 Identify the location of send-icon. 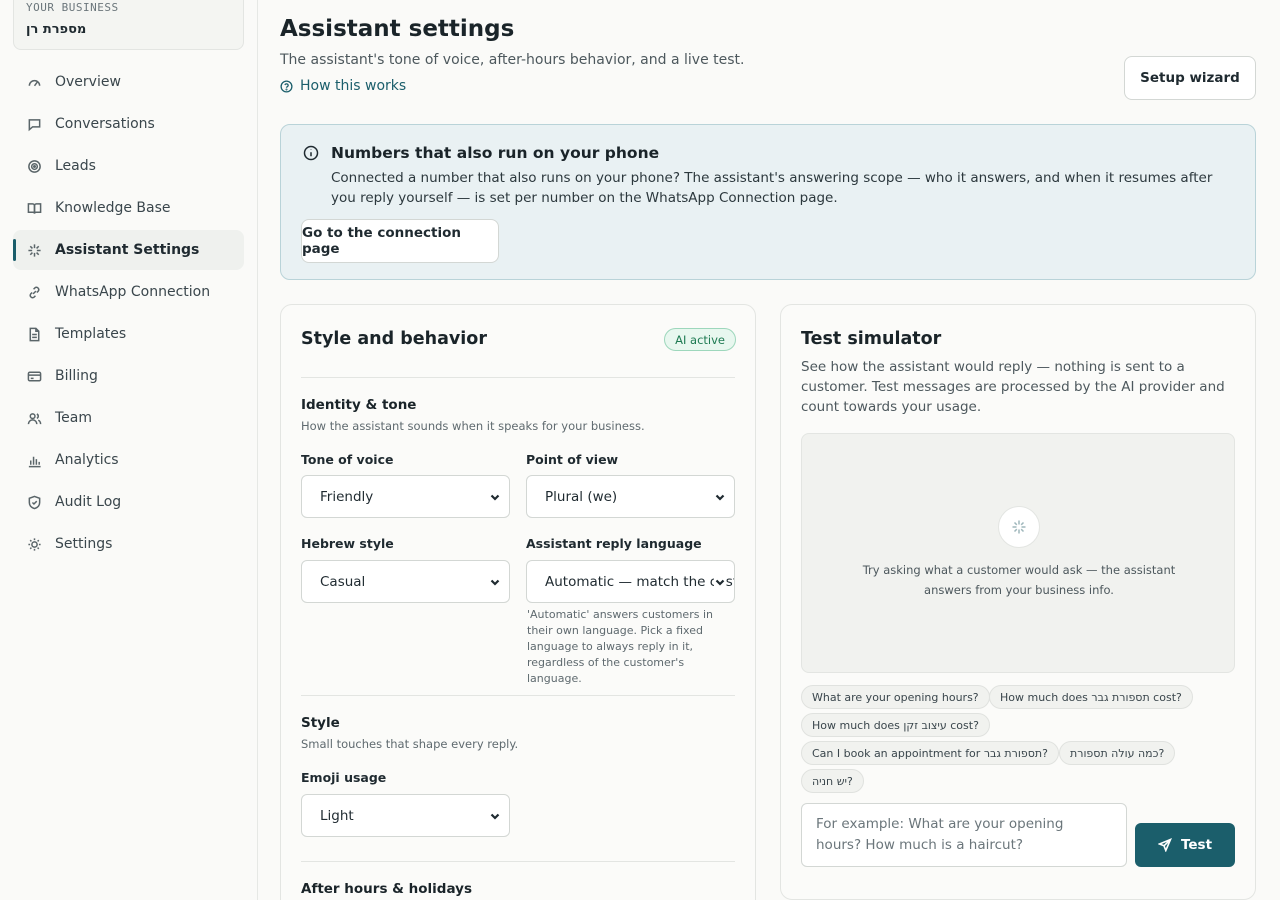
(1164, 845).